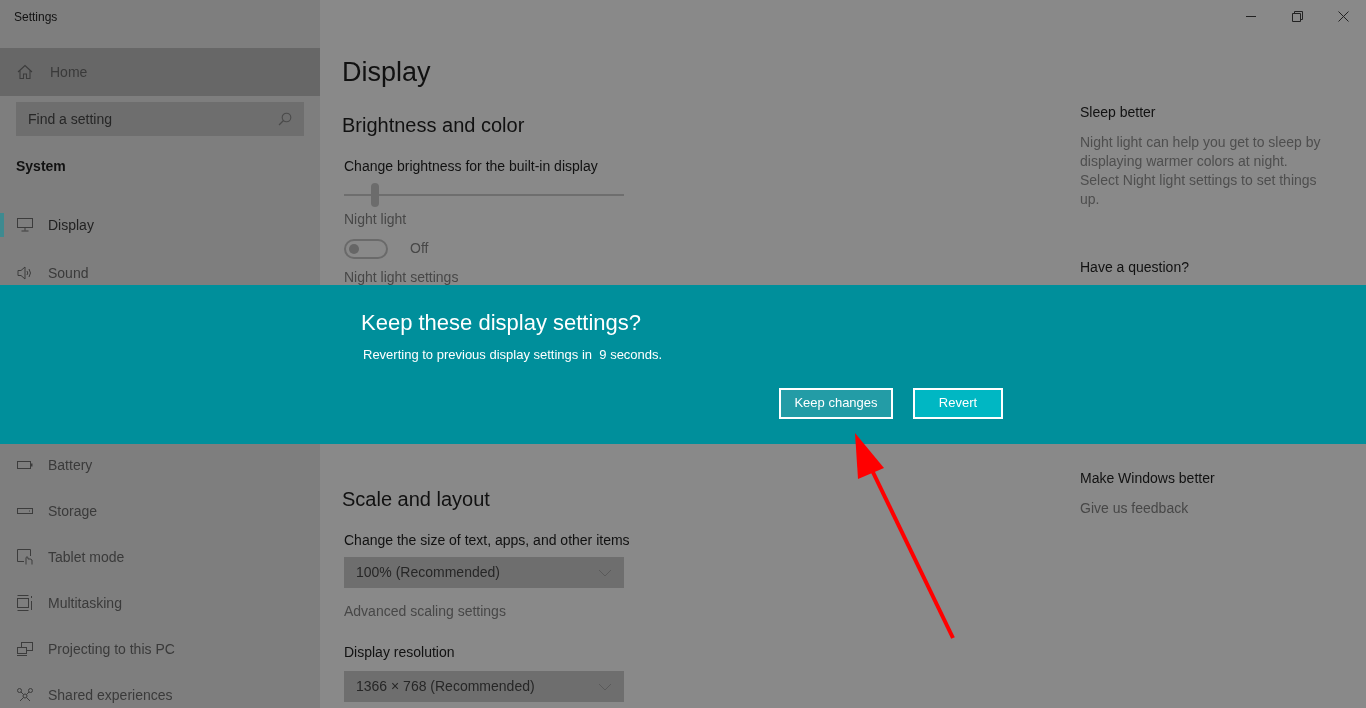 The height and width of the screenshot is (708, 1366). Describe the element at coordinates (1343, 16) in the screenshot. I see `close-icon` at that location.